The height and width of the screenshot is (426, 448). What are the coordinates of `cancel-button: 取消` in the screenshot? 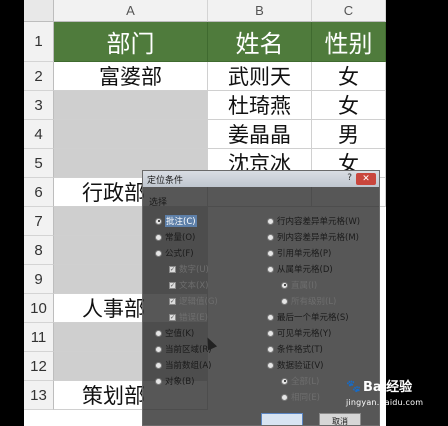 It's located at (340, 419).